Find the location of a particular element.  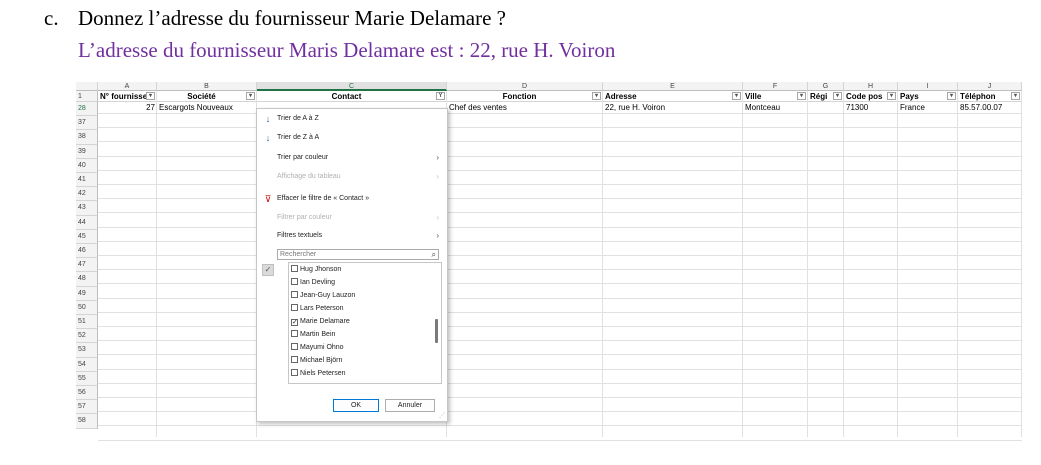

filter-list-item: Michael Björn is located at coordinates (316, 361).